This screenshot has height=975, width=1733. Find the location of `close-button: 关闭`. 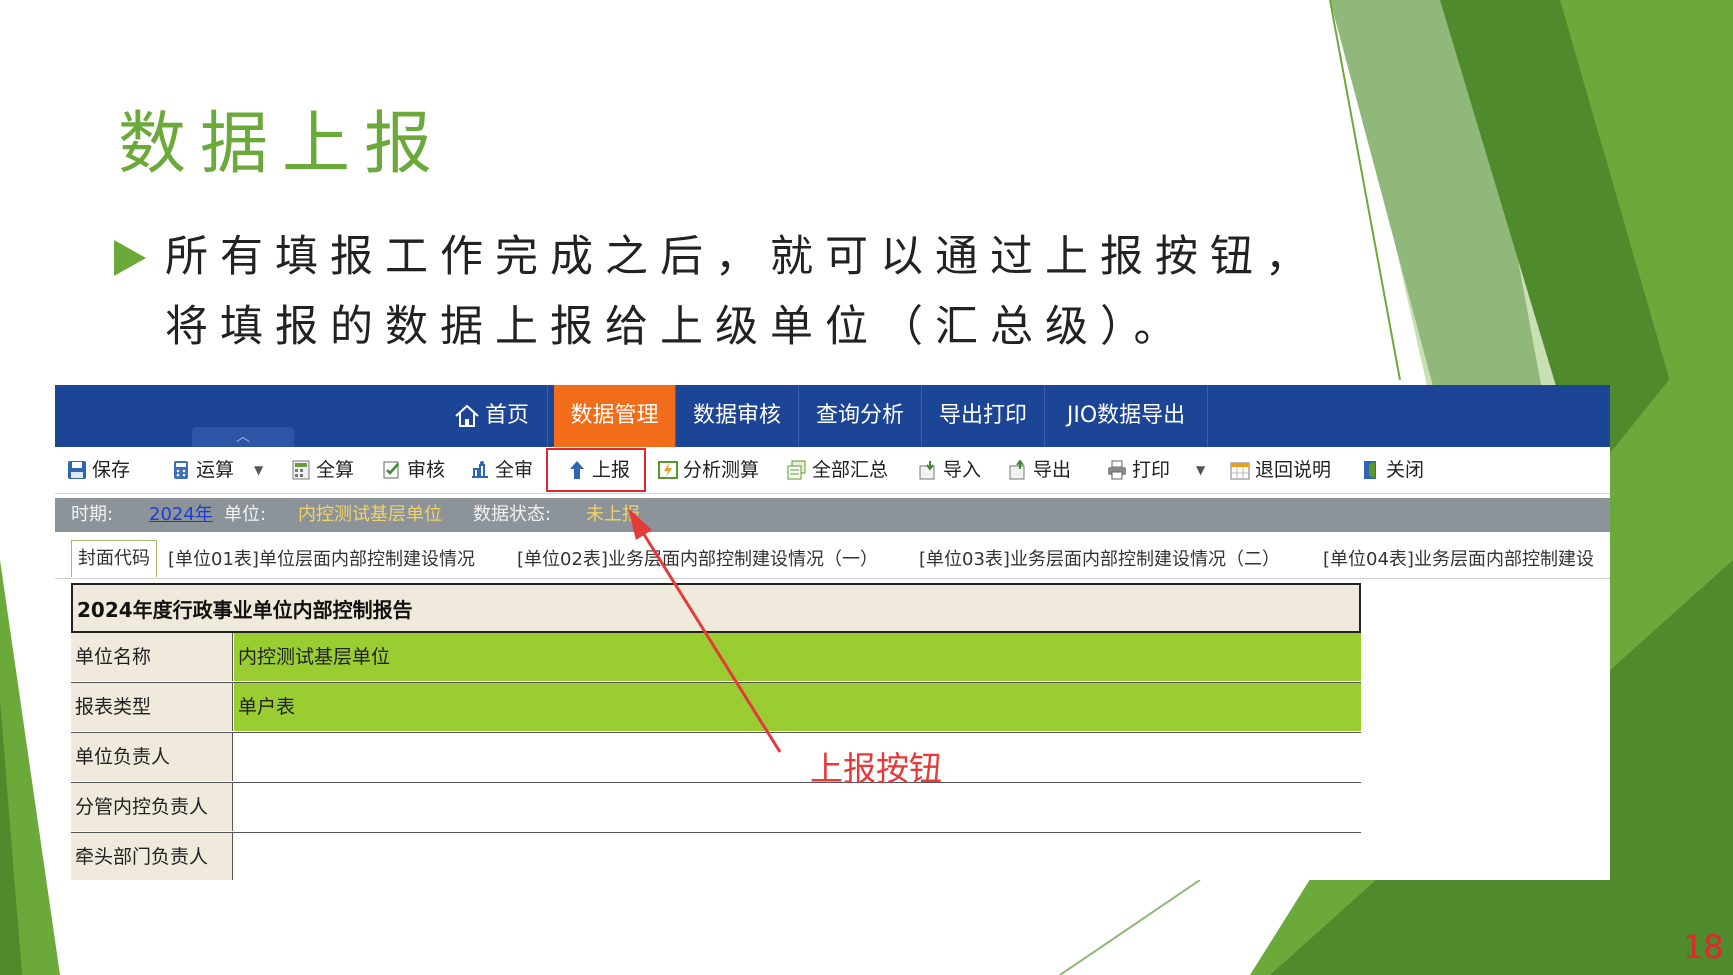

close-button: 关闭 is located at coordinates (1392, 470).